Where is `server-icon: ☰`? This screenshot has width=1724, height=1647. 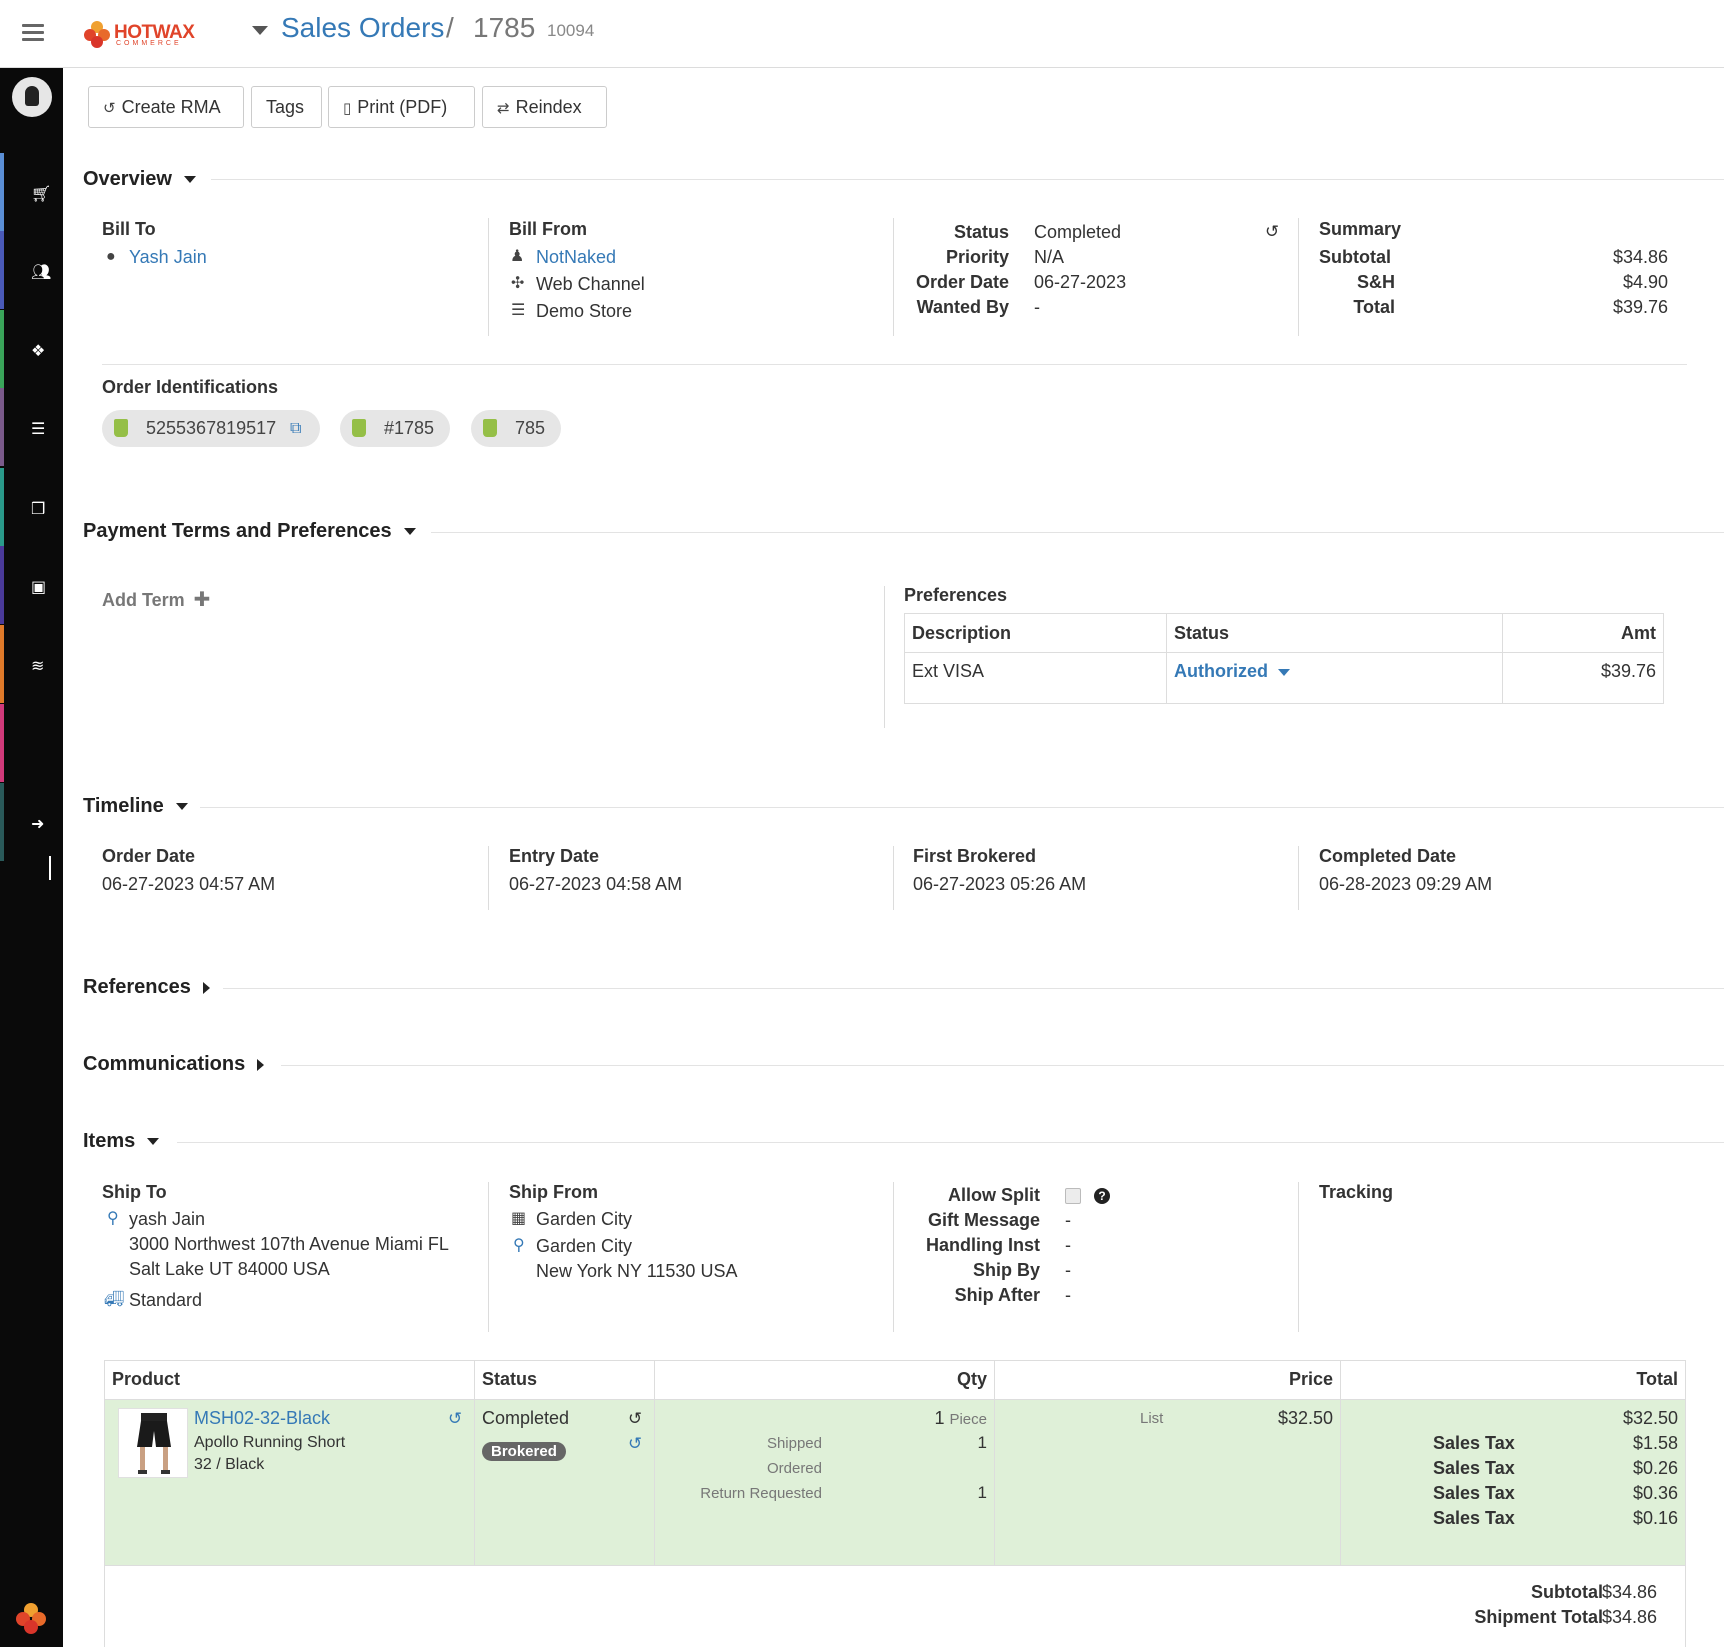
server-icon: ☰ is located at coordinates (38, 429).